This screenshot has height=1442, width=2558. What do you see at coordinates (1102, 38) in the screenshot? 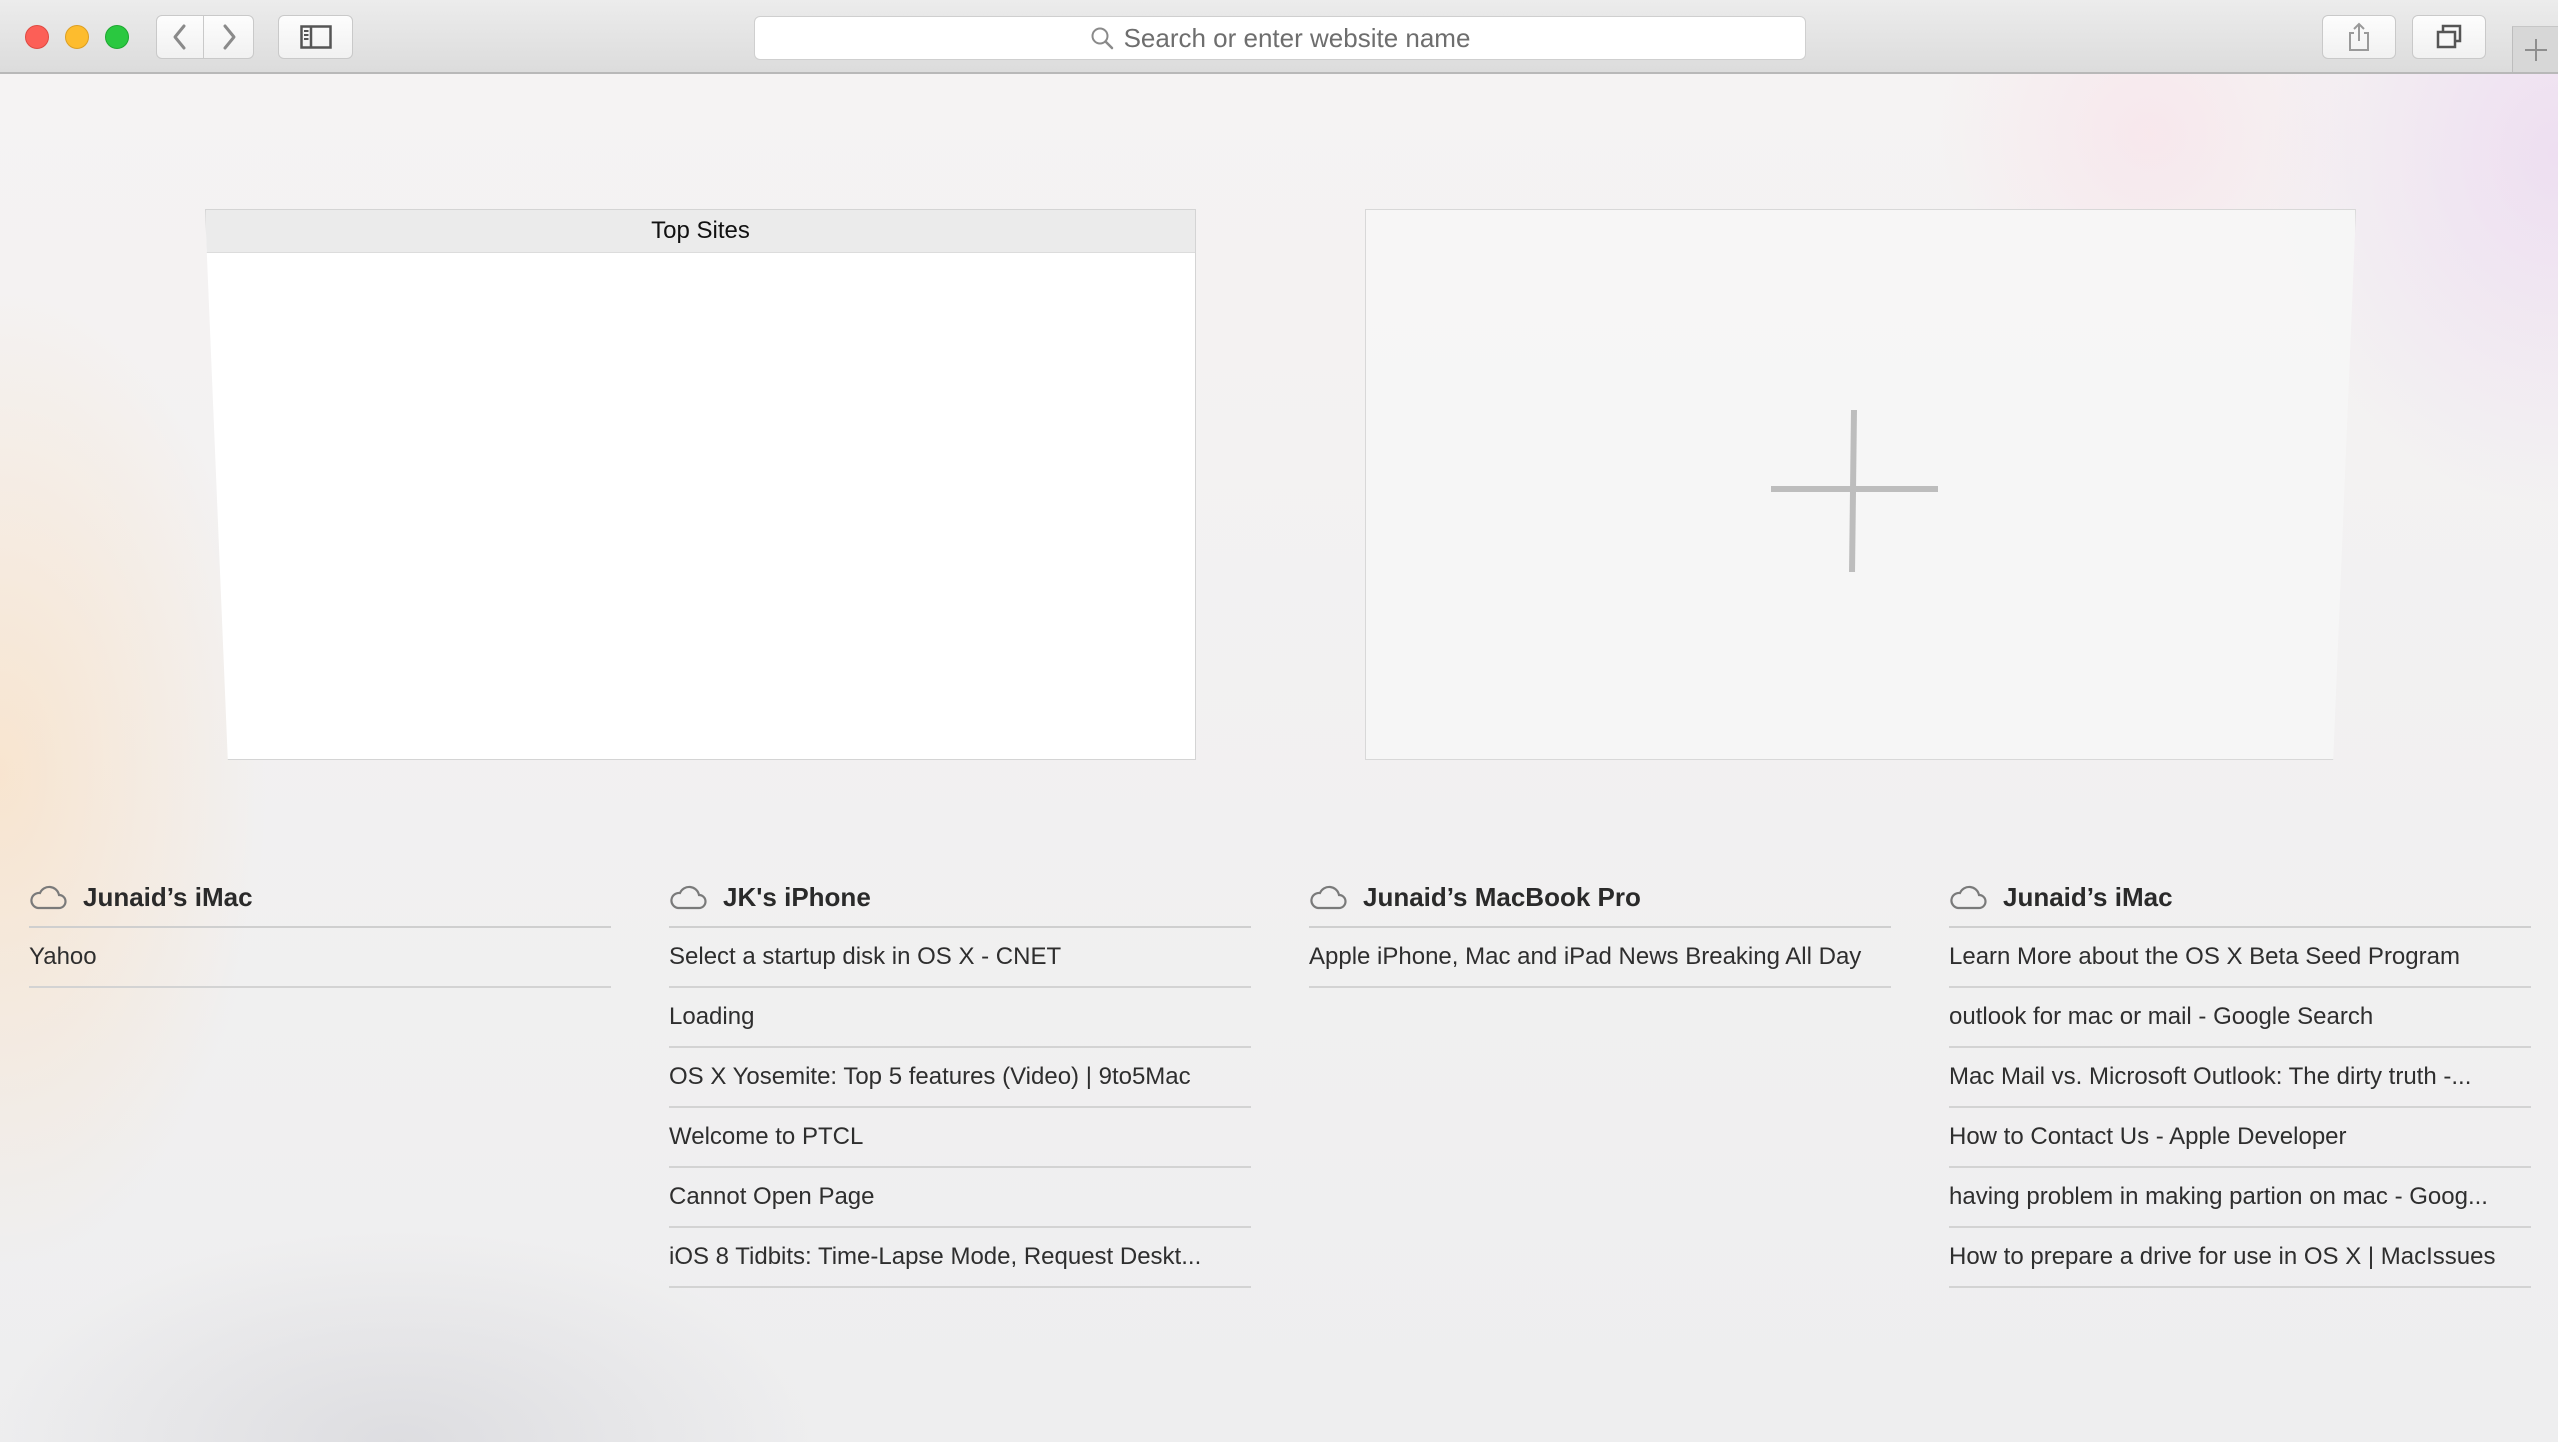
I see `search-icon` at bounding box center [1102, 38].